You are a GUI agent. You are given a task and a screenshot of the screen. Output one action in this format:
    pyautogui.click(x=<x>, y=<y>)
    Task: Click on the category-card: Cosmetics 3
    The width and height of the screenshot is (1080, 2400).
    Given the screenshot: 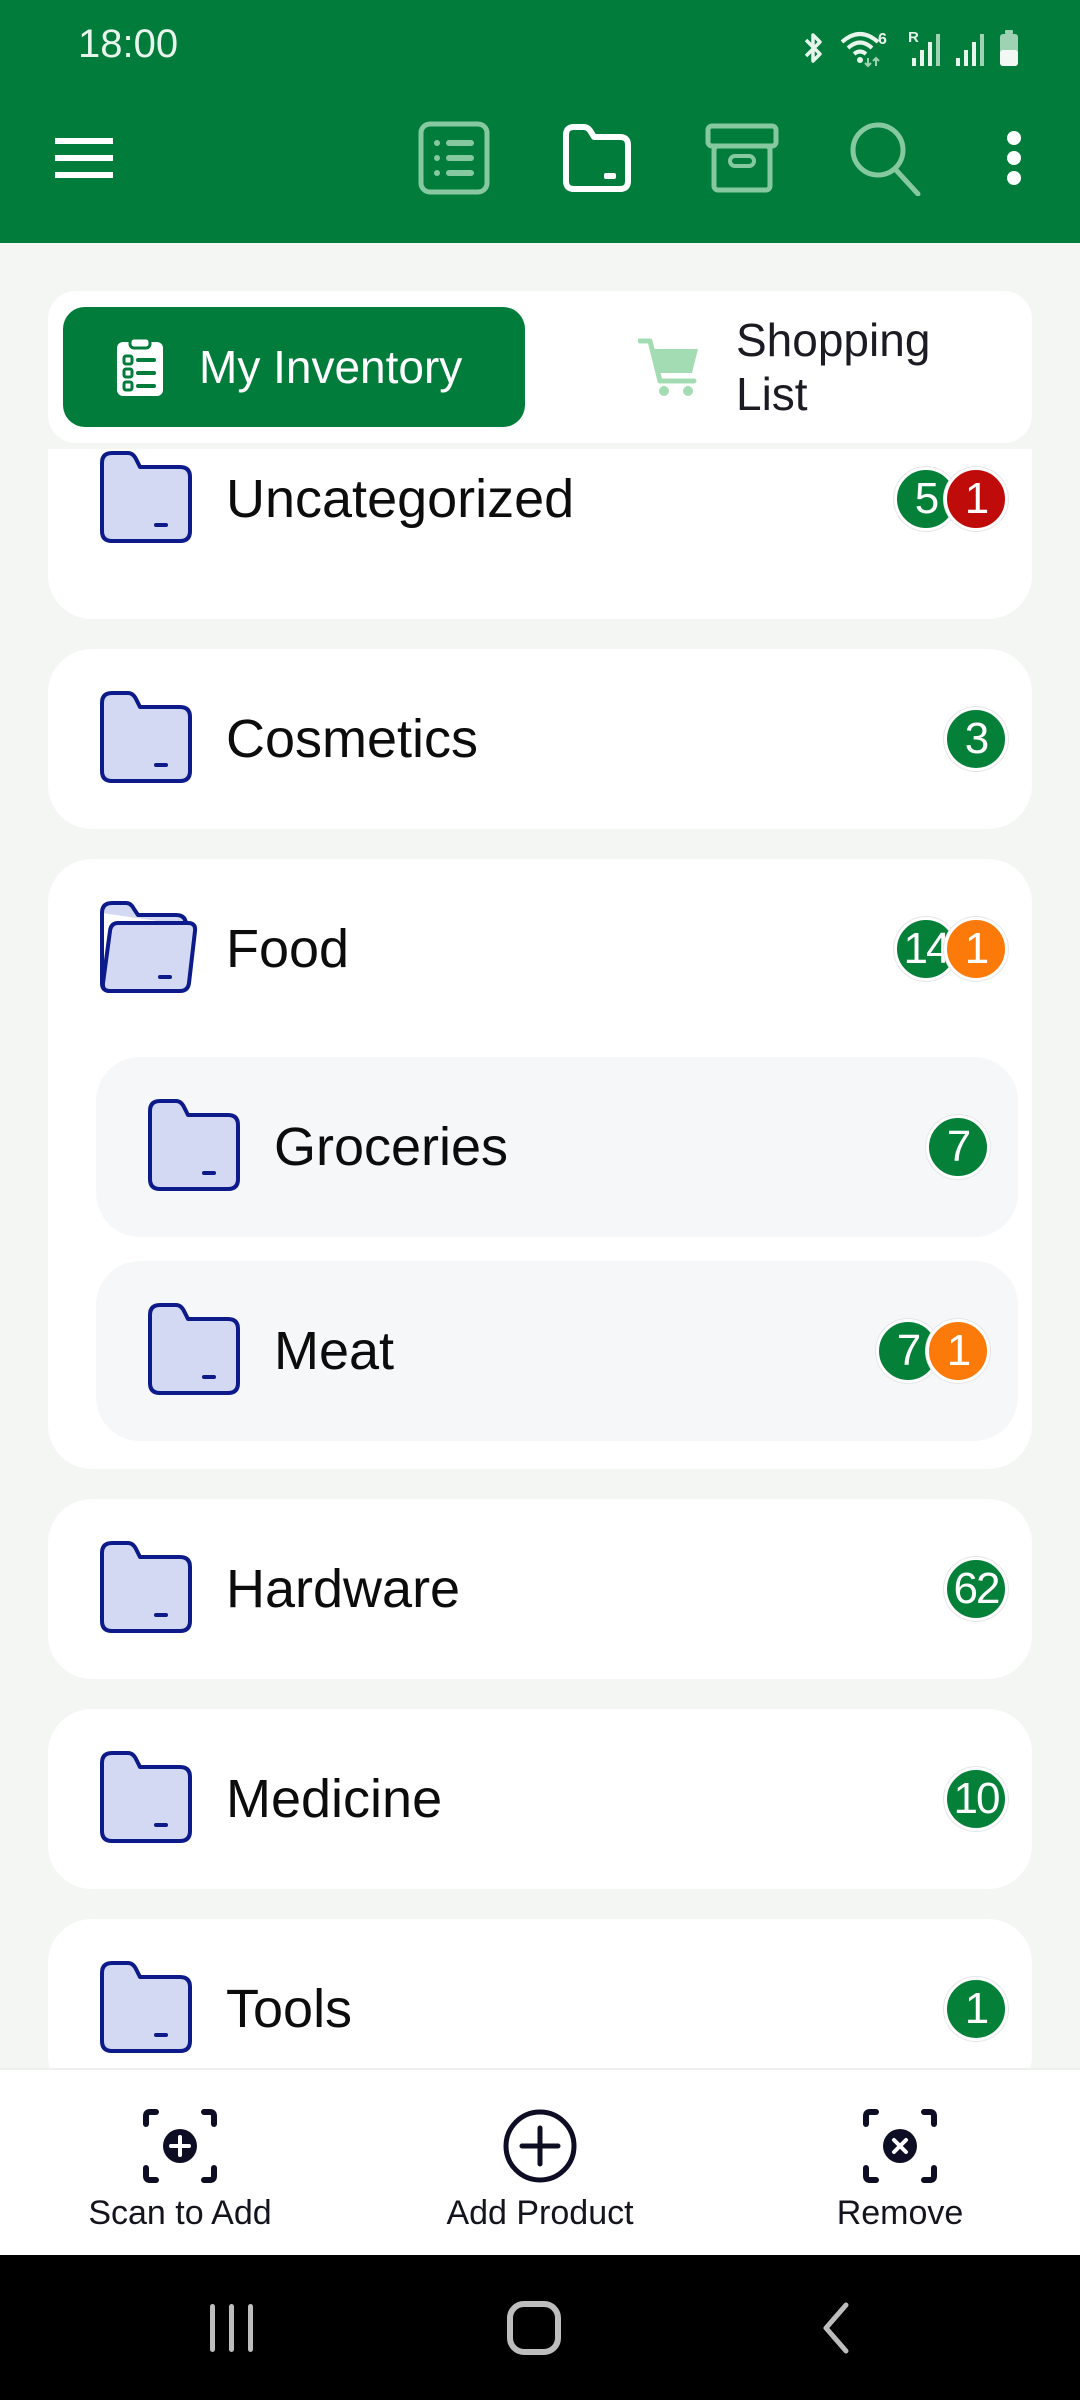 What is the action you would take?
    pyautogui.click(x=540, y=739)
    